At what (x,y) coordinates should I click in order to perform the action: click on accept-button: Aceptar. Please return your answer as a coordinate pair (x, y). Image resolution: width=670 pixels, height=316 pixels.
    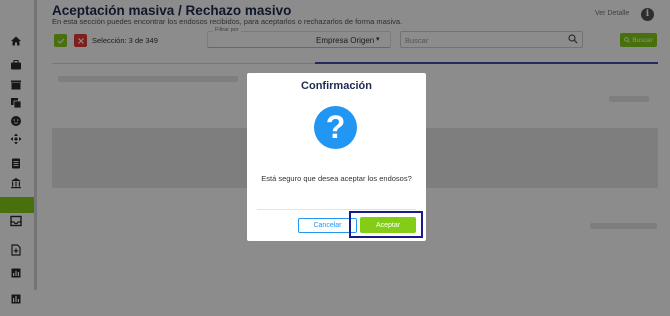
    Looking at the image, I should click on (388, 225).